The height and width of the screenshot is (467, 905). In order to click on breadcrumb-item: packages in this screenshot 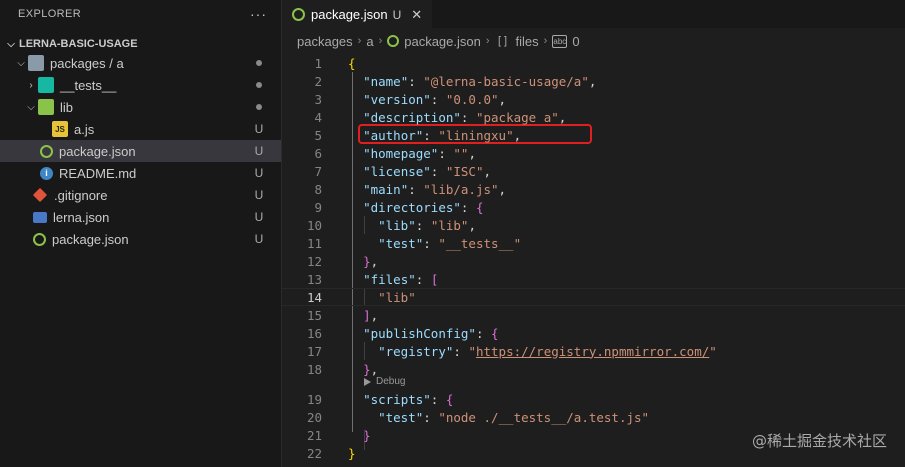, I will do `click(325, 41)`.